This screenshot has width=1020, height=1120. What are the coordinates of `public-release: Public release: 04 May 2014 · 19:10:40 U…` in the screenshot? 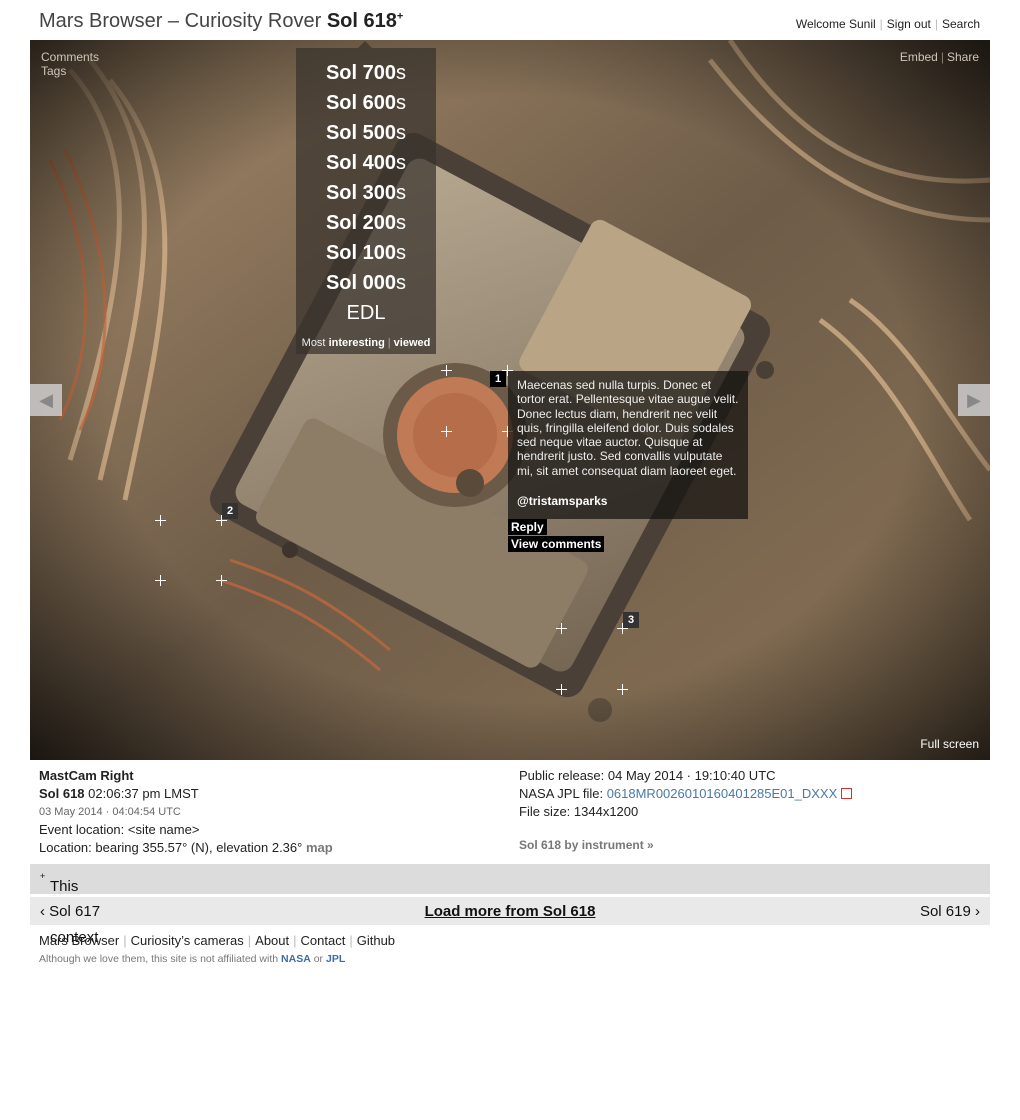 It's located at (647, 775).